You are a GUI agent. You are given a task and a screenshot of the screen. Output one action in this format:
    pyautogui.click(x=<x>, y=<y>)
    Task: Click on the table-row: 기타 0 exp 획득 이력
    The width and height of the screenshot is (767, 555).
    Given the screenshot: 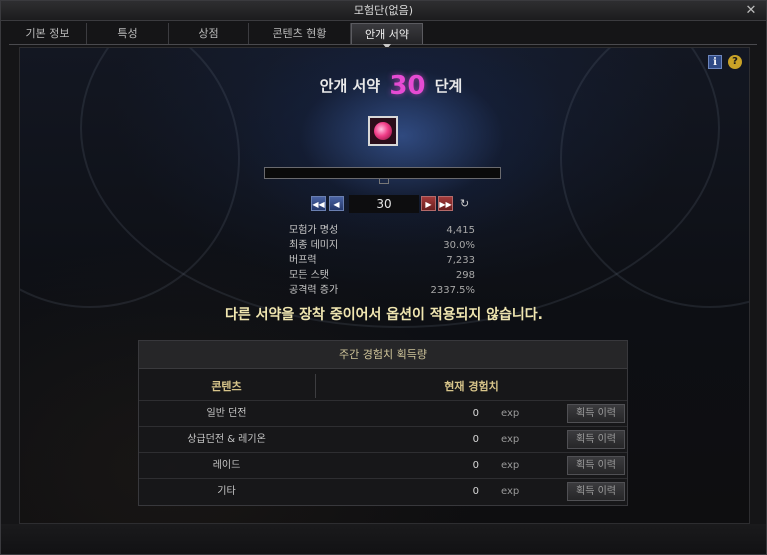 What is the action you would take?
    pyautogui.click(x=383, y=491)
    